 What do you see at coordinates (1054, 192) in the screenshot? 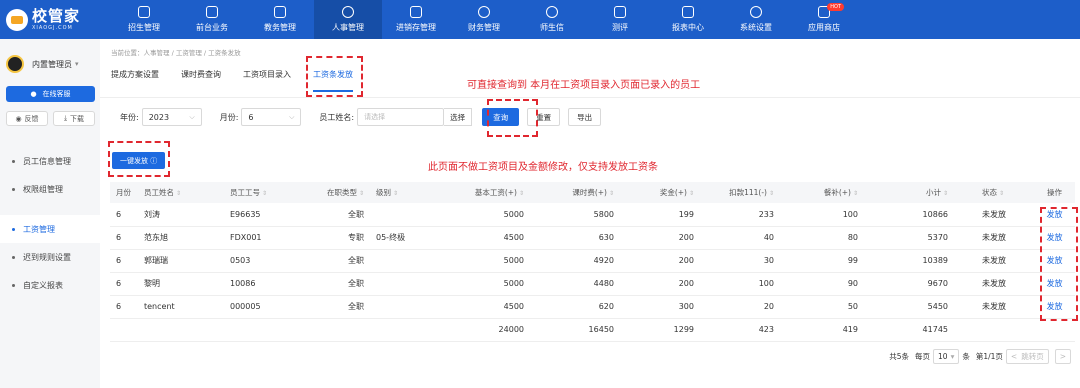
I see `col-actions: 操作` at bounding box center [1054, 192].